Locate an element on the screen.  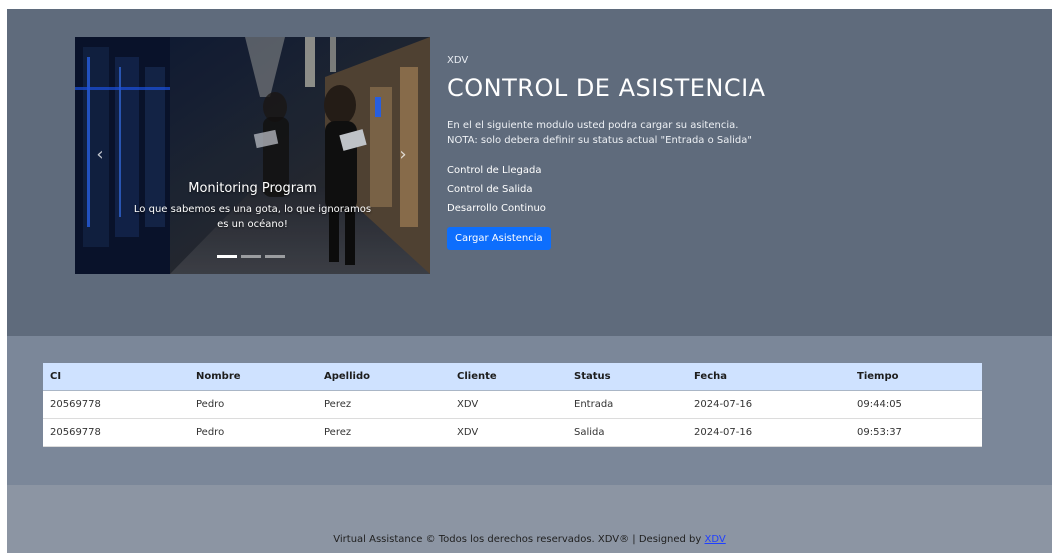
feature-item: Control de Llegada is located at coordinates (494, 170).